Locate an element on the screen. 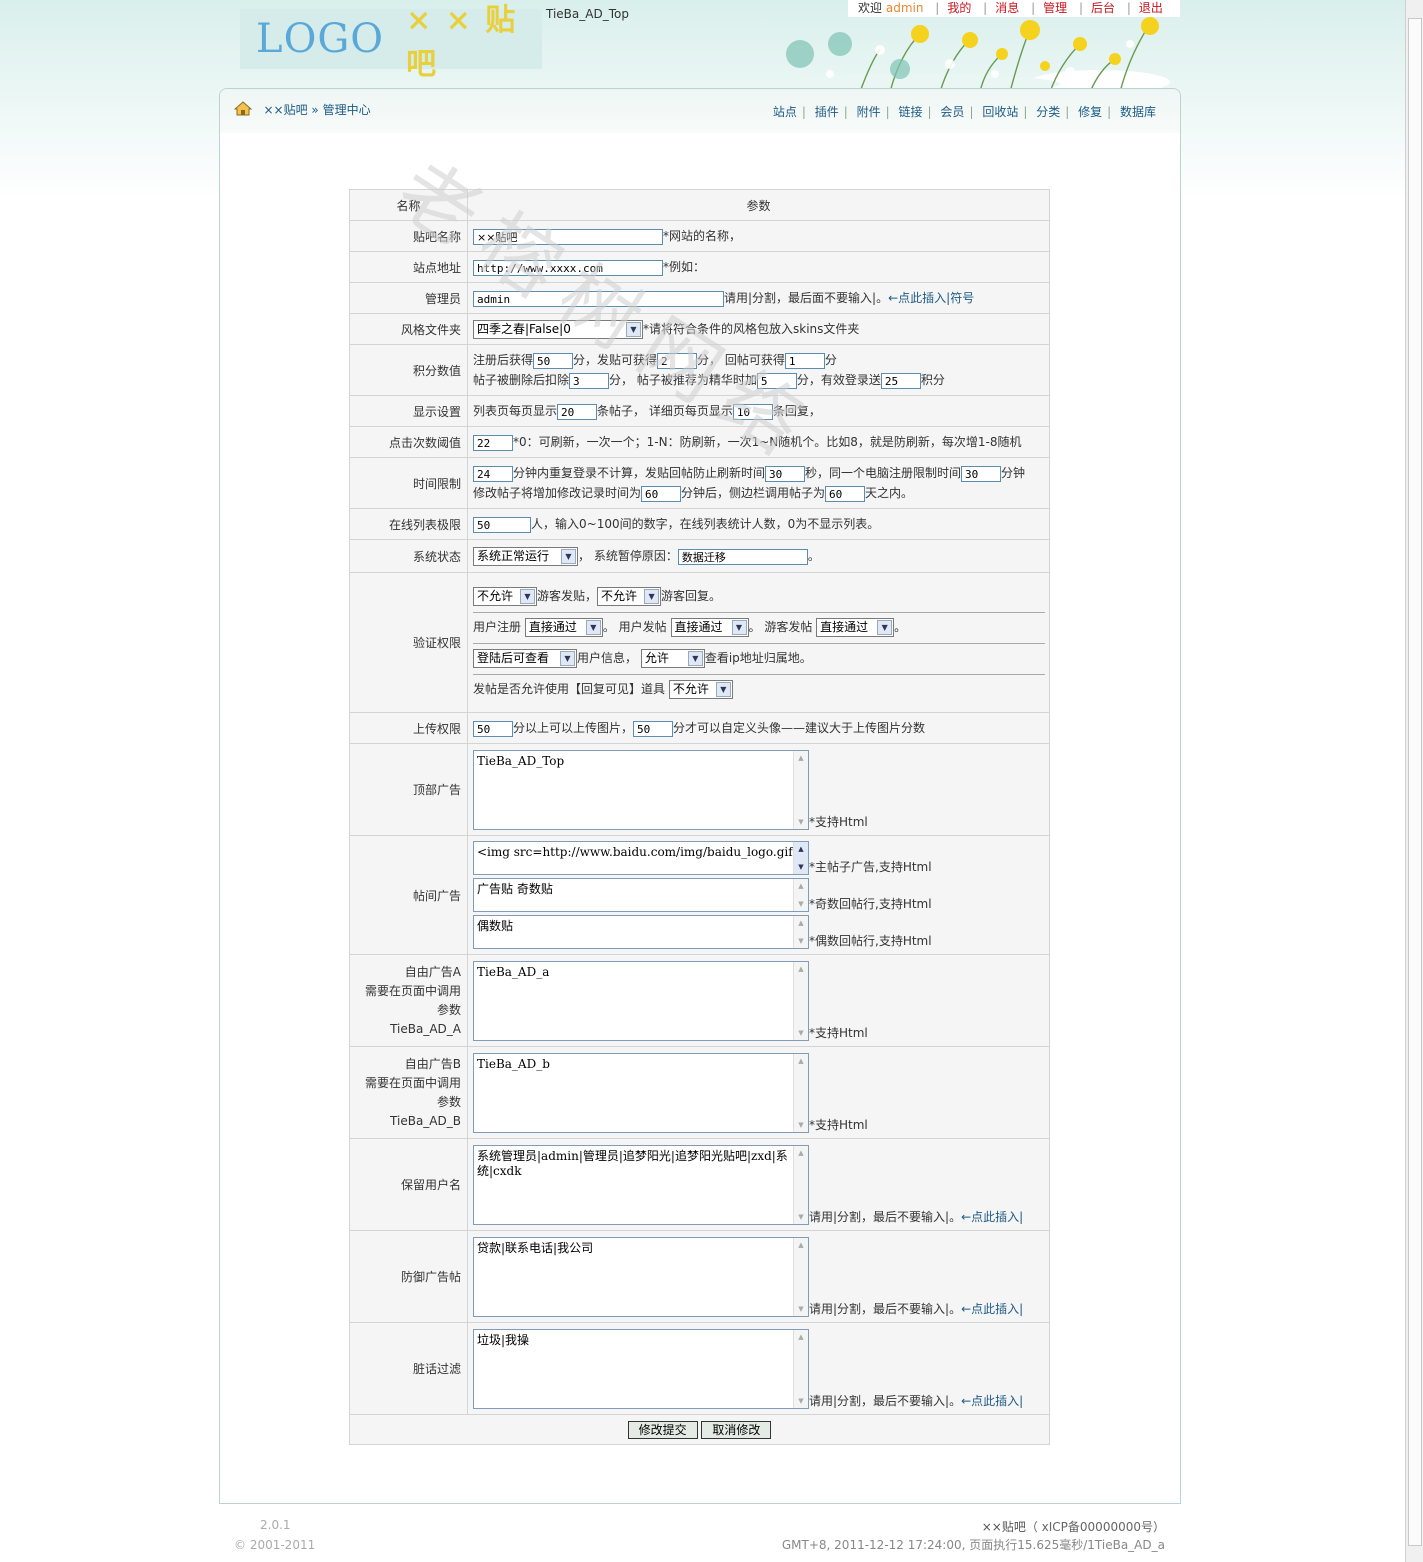  icp-text: （ xICP备00000000号） is located at coordinates (1095, 1527).